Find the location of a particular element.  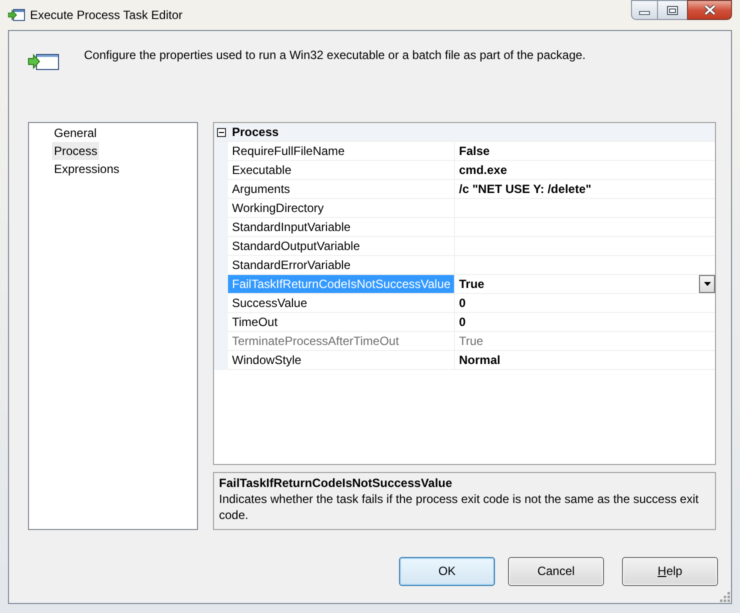

category-label: Process is located at coordinates (255, 132).